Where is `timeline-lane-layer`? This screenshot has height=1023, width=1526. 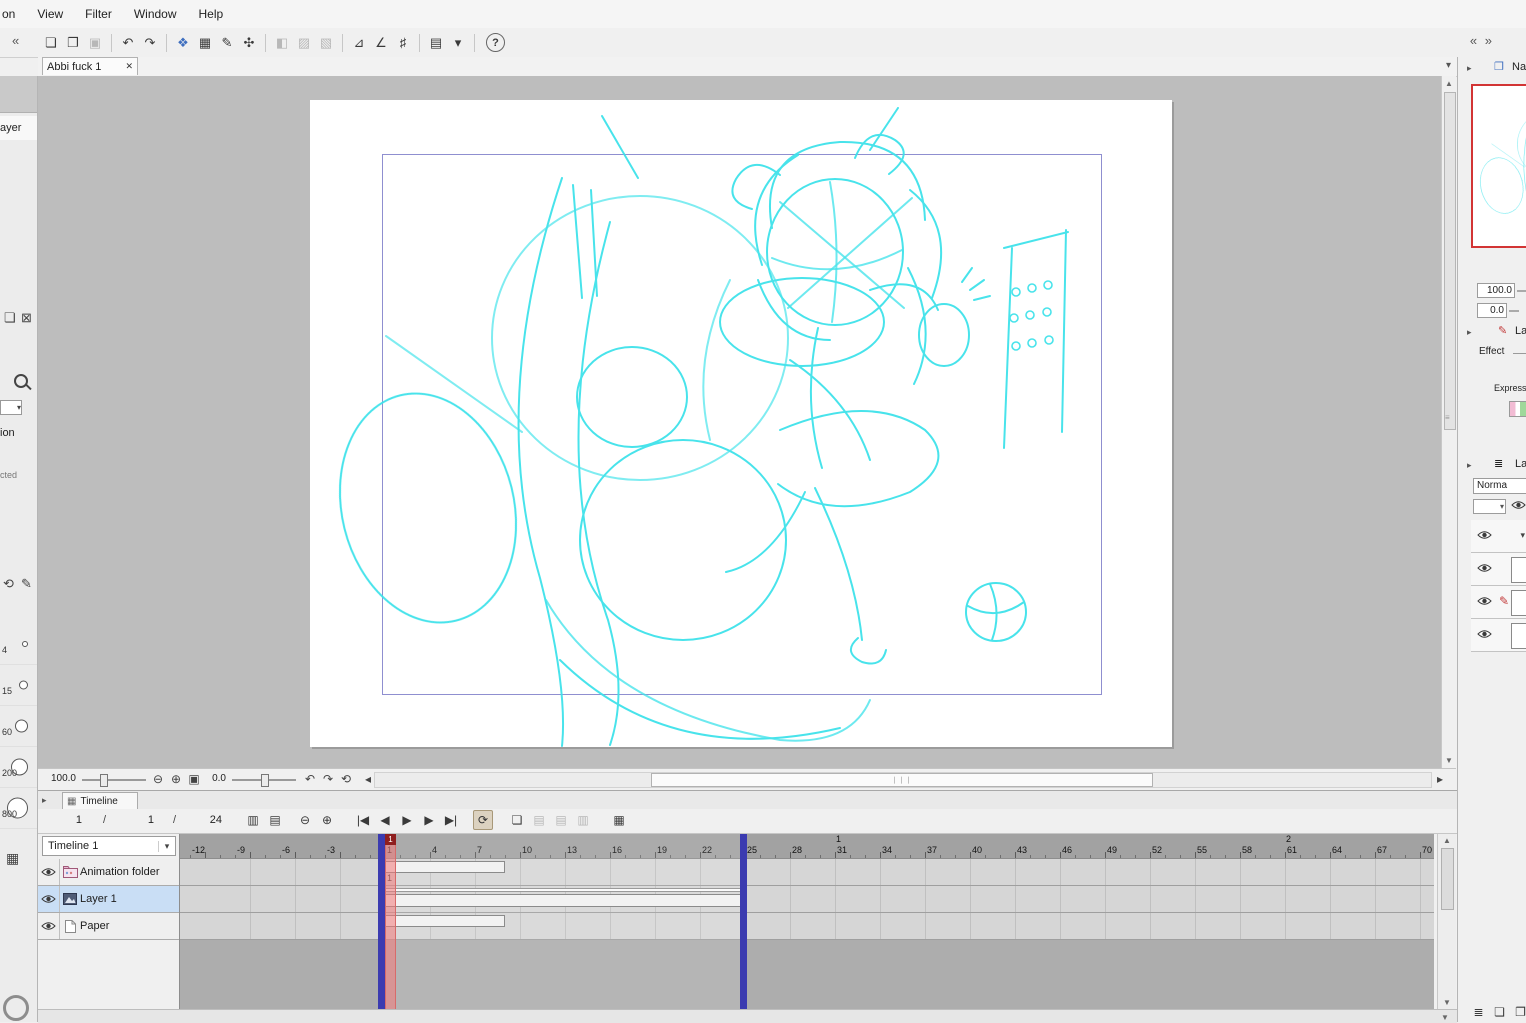 timeline-lane-layer is located at coordinates (807, 899).